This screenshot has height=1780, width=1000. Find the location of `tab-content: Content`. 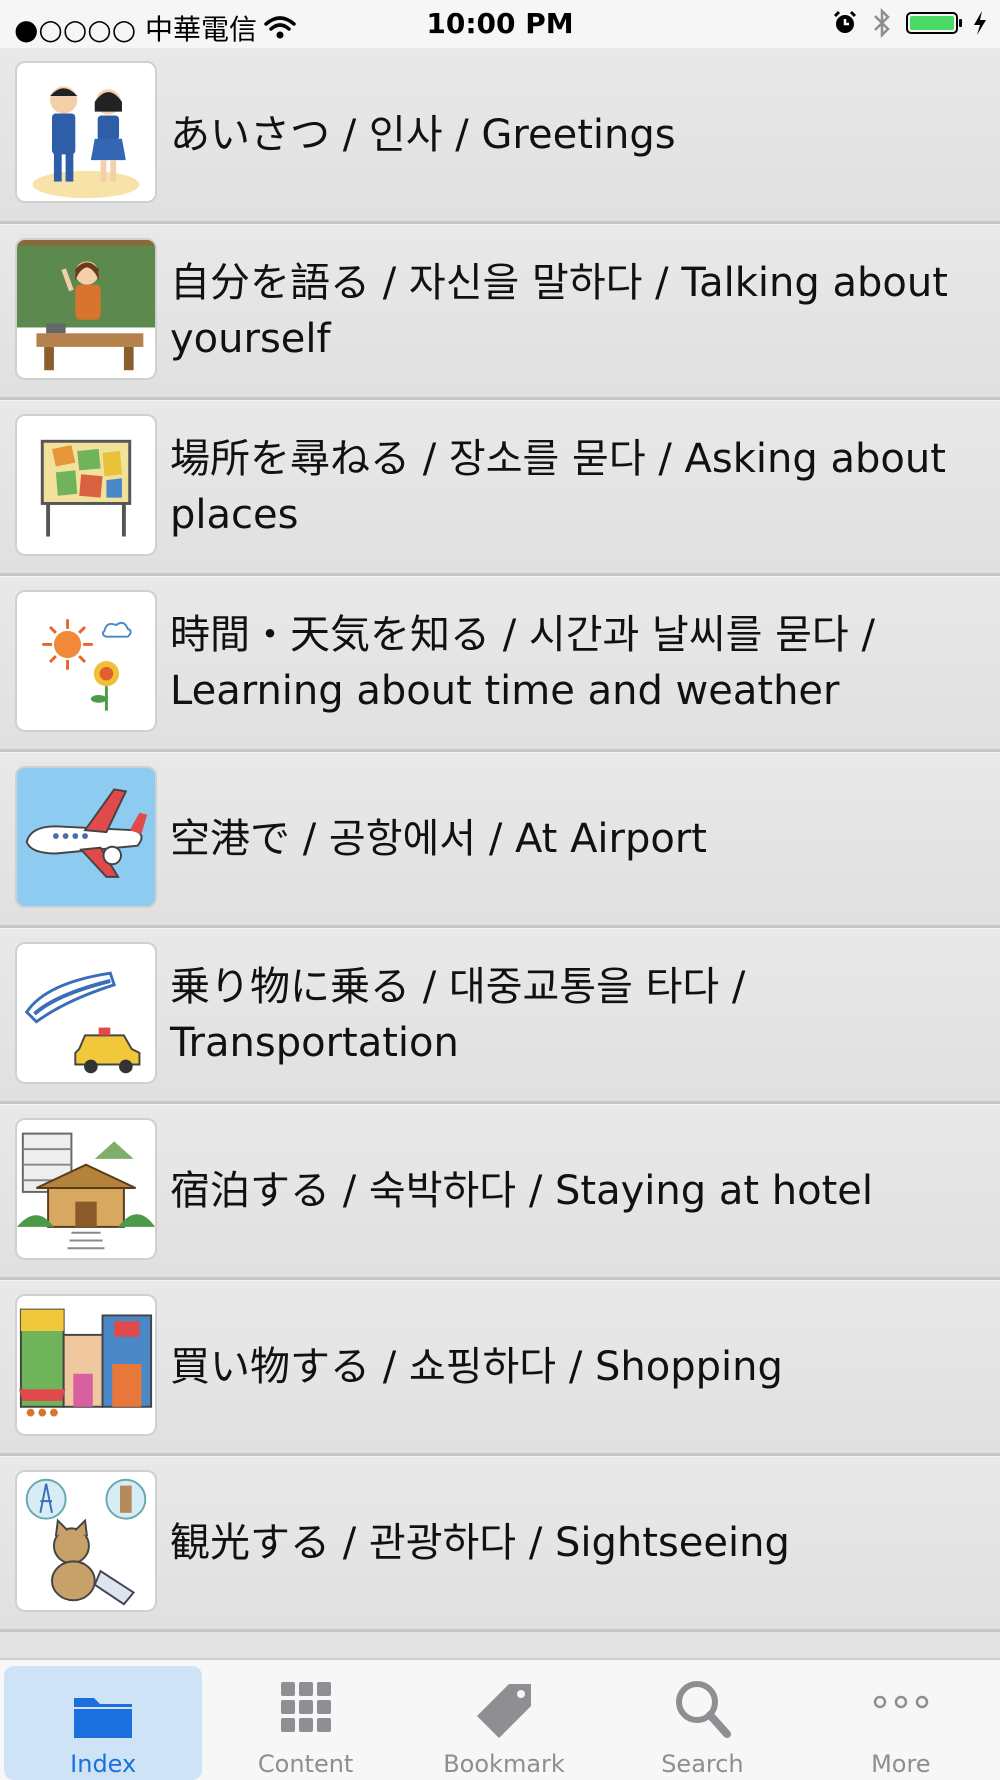

tab-content: Content is located at coordinates (305, 1720).